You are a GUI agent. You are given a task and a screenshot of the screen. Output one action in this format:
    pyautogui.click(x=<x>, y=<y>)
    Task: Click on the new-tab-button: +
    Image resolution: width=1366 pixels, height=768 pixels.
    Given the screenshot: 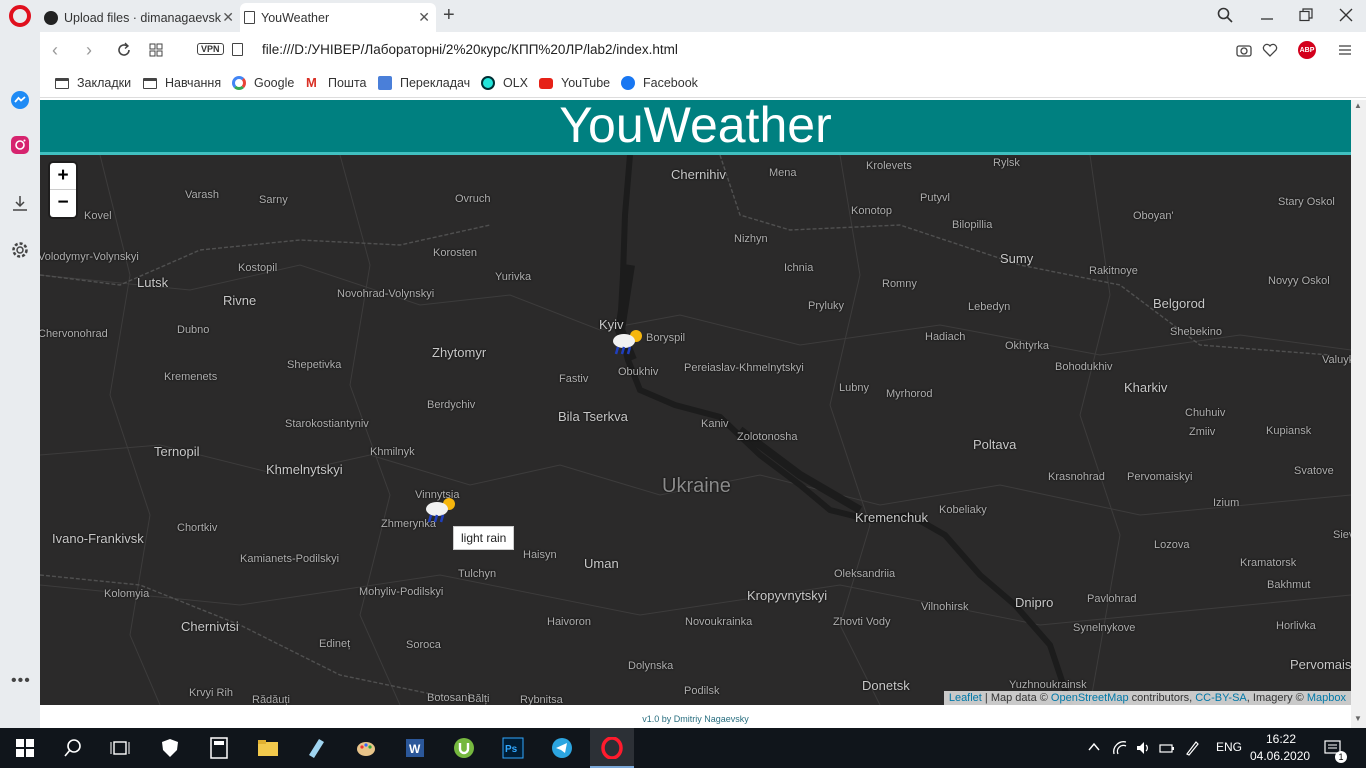 What is the action you would take?
    pyautogui.click(x=449, y=15)
    